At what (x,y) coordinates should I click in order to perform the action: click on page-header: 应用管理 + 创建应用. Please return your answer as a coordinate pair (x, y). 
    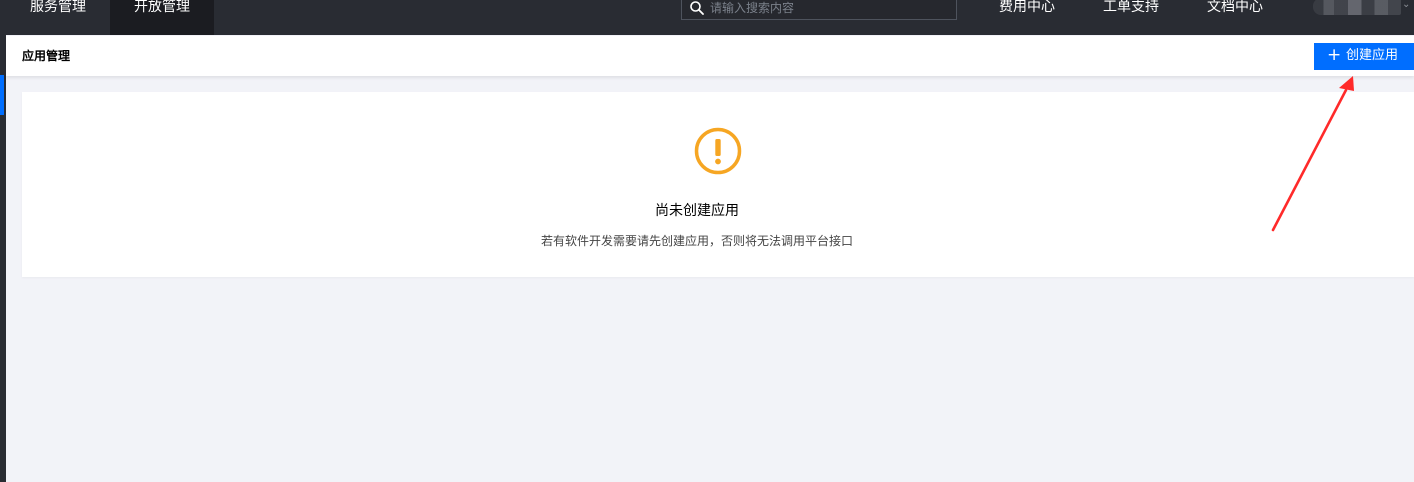
    Looking at the image, I should click on (710, 56).